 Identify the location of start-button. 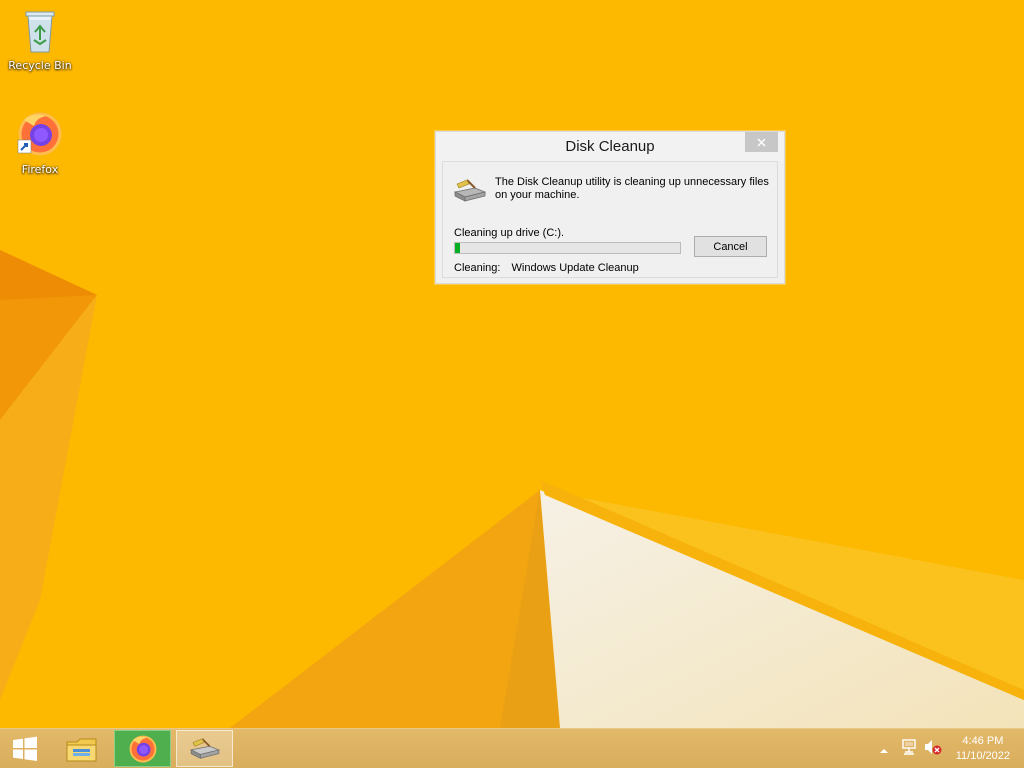
(25, 748).